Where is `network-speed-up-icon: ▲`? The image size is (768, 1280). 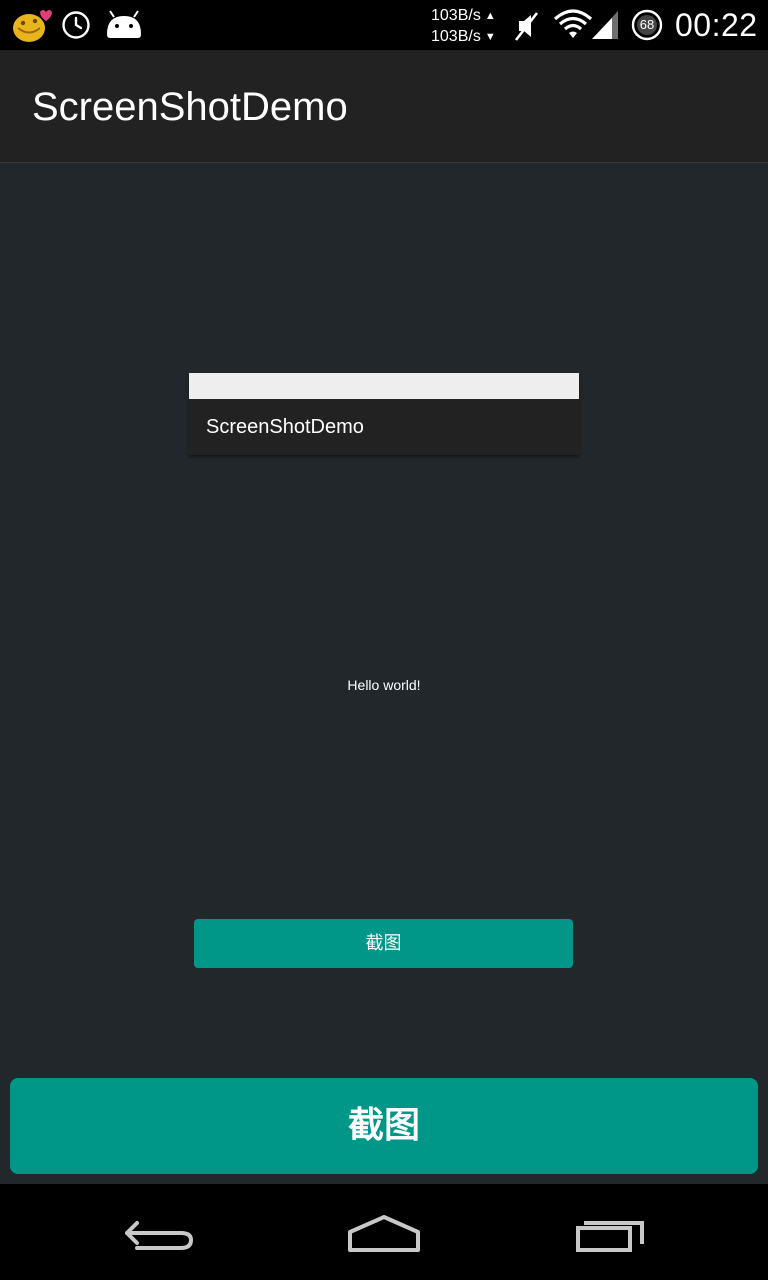 network-speed-up-icon: ▲ is located at coordinates (490, 16).